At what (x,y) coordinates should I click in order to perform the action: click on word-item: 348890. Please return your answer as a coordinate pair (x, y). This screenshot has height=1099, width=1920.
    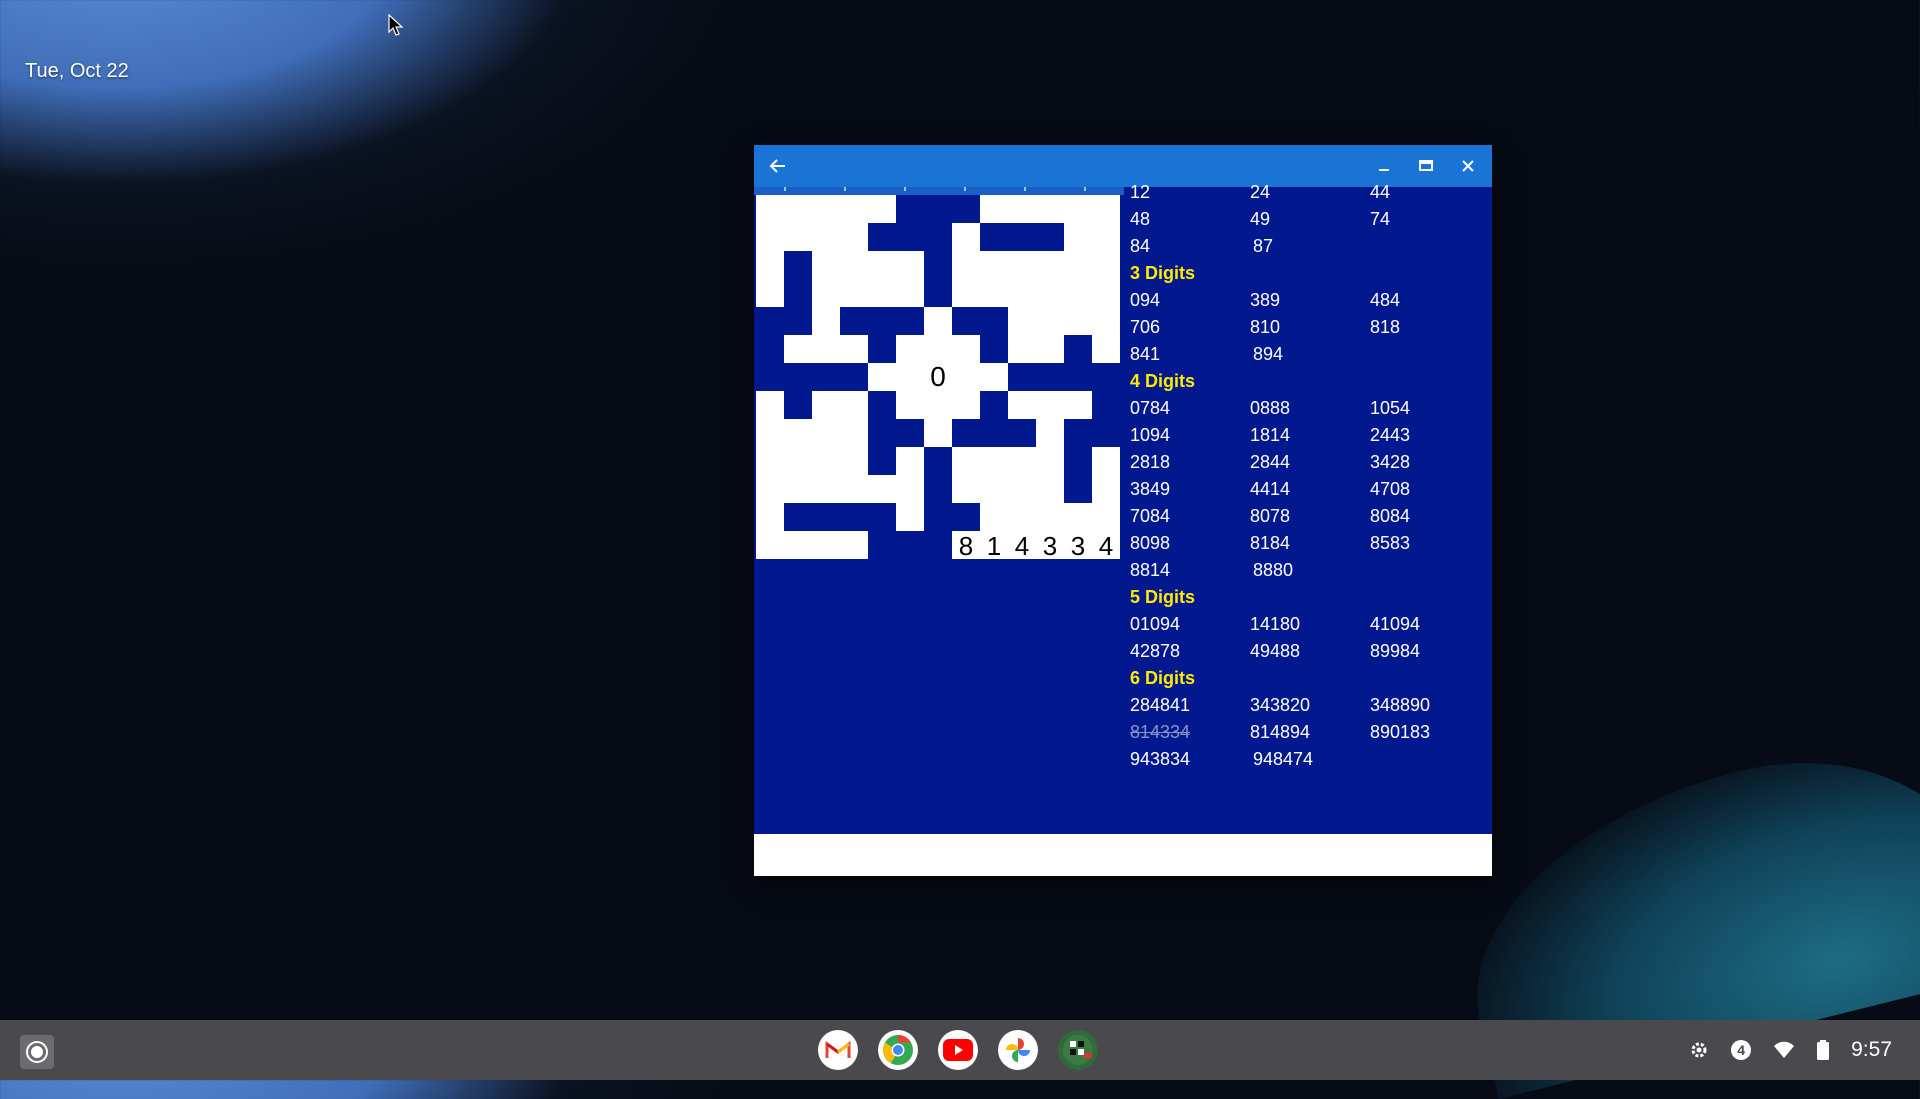
    Looking at the image, I should click on (1430, 705).